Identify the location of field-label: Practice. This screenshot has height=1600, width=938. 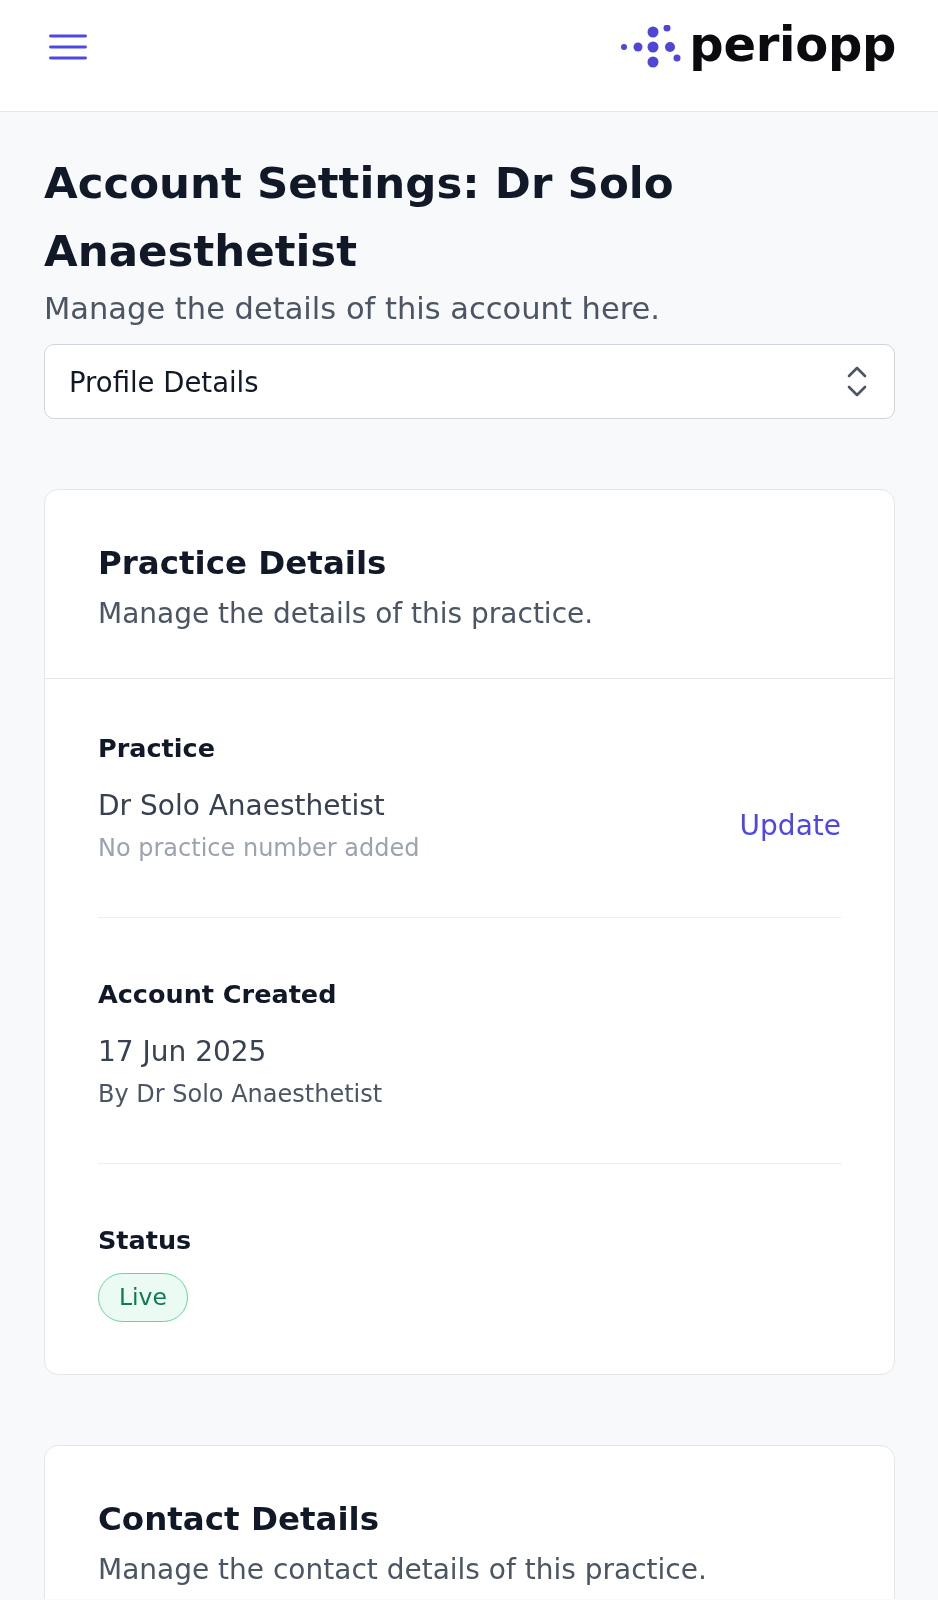
(157, 748).